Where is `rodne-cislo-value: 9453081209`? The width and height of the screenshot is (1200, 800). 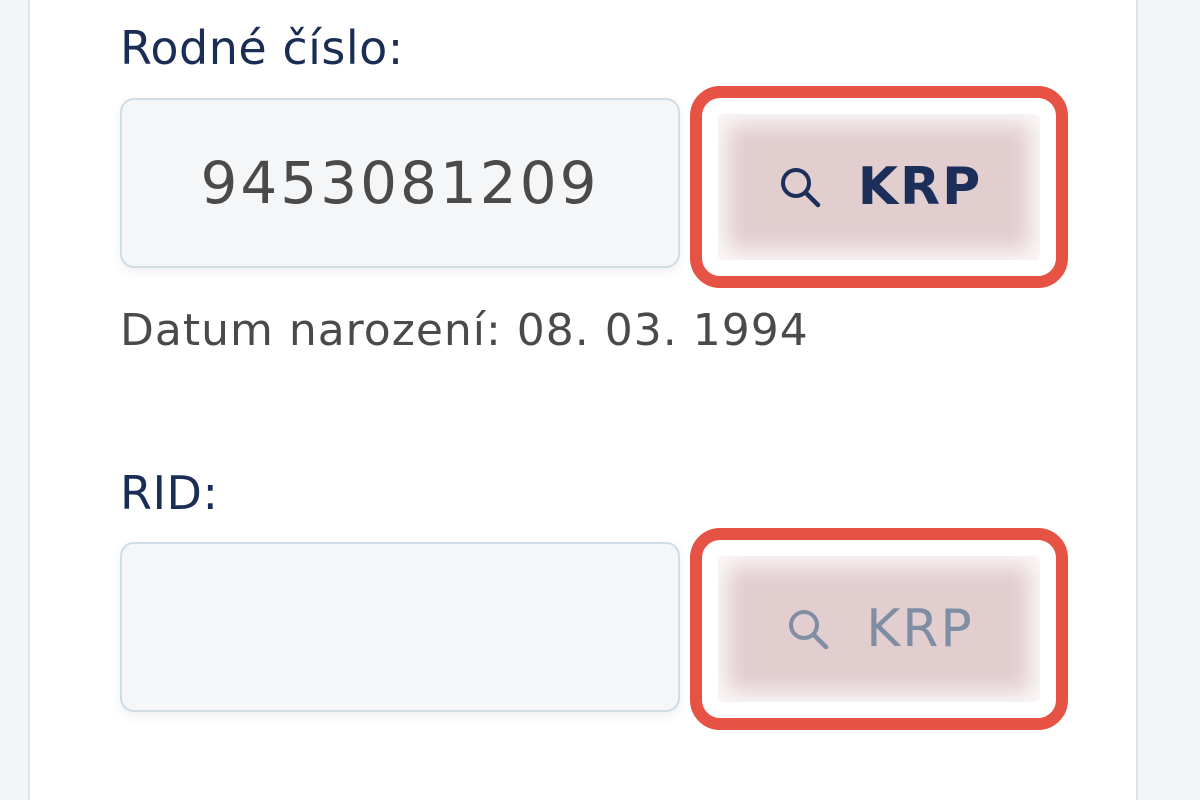
rodne-cislo-value: 9453081209 is located at coordinates (400, 183).